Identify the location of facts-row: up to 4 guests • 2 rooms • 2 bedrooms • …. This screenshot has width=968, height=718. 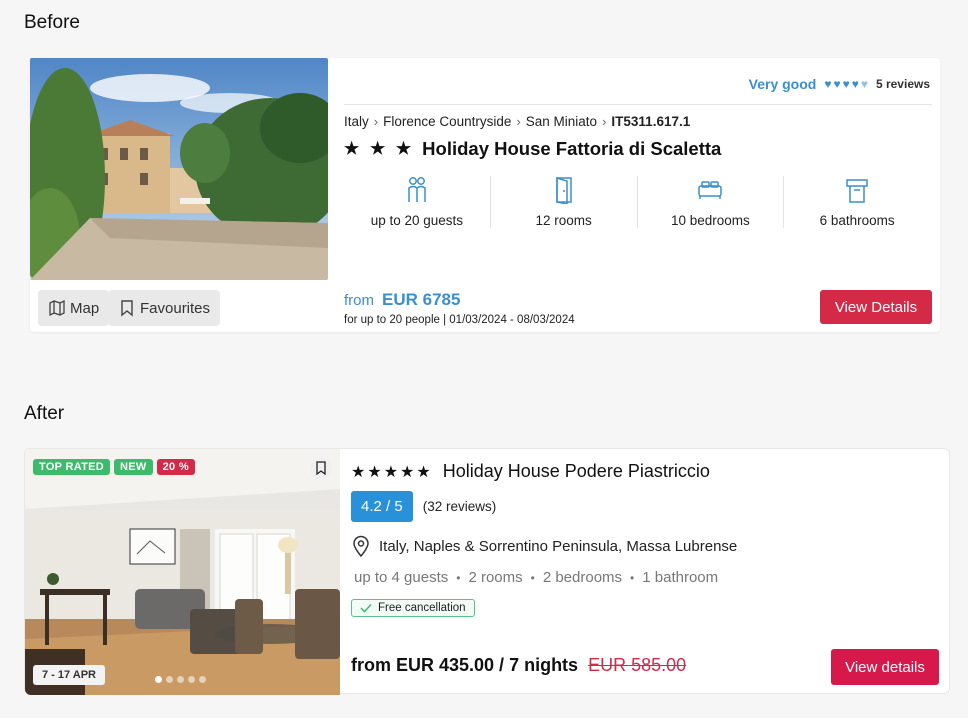
(536, 577).